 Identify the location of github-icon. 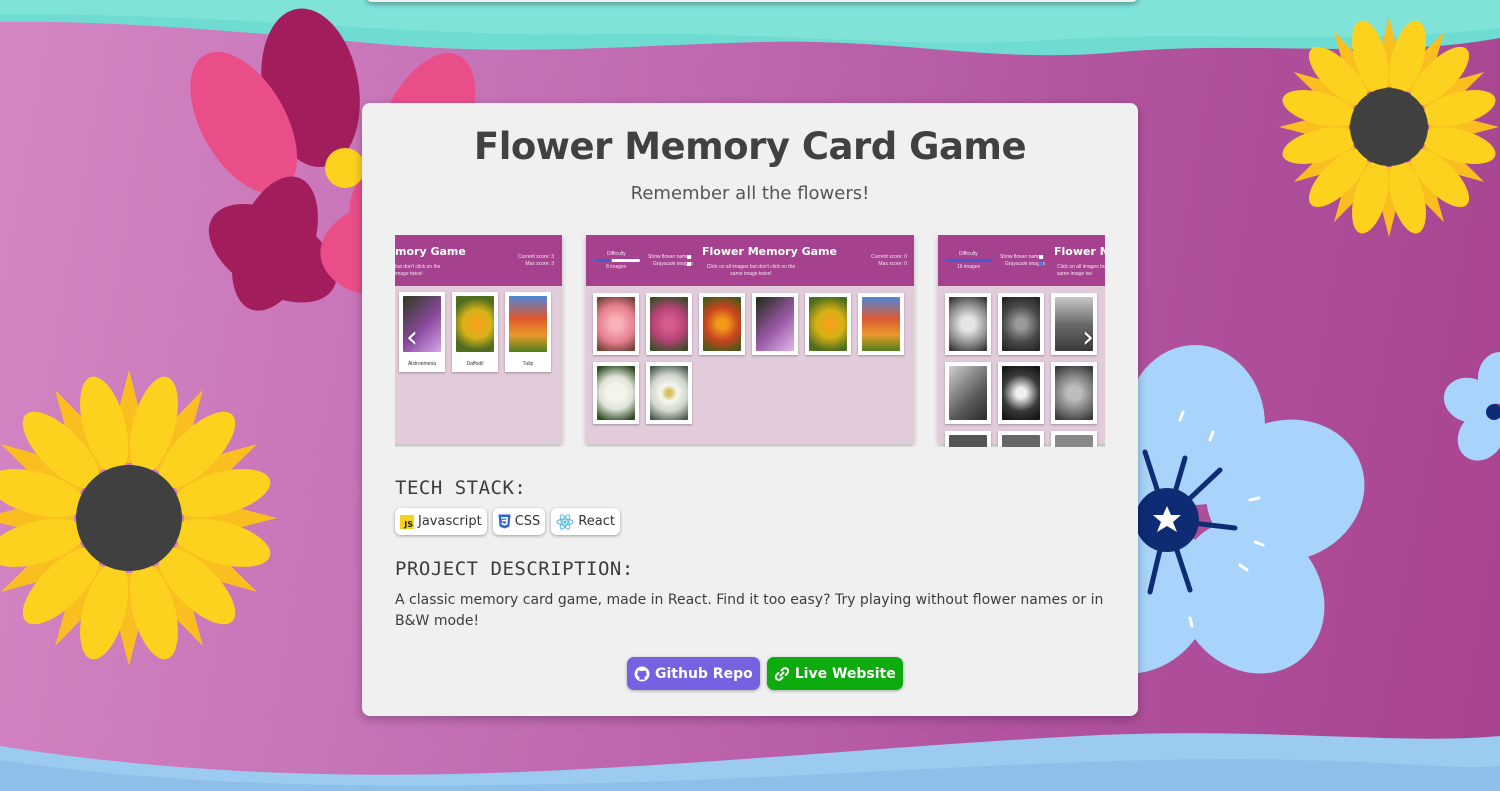
(642, 673).